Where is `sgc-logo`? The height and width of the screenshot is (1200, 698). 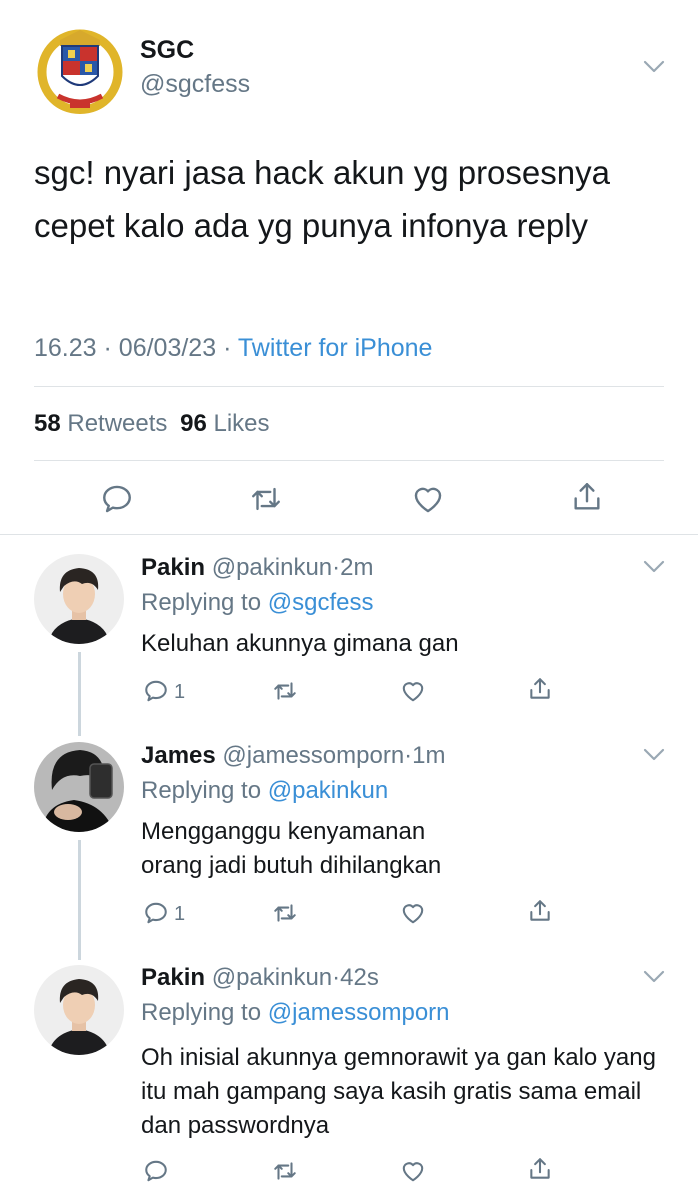
sgc-logo is located at coordinates (80, 68).